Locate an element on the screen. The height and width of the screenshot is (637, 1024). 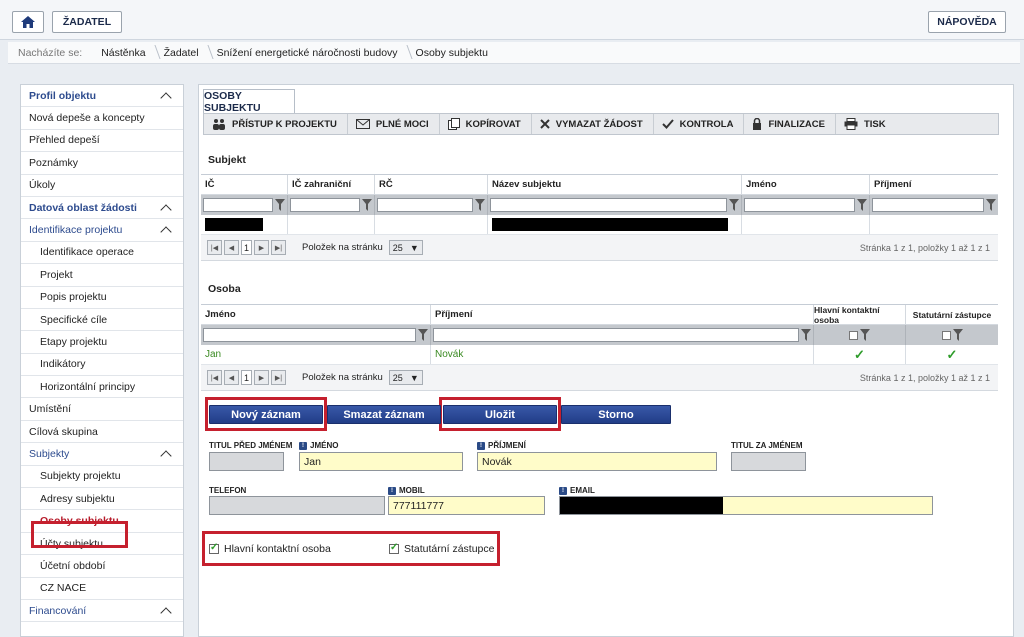
sidebar-item-subjekty-projektu: Subjekty projektu is located at coordinates (102, 477).